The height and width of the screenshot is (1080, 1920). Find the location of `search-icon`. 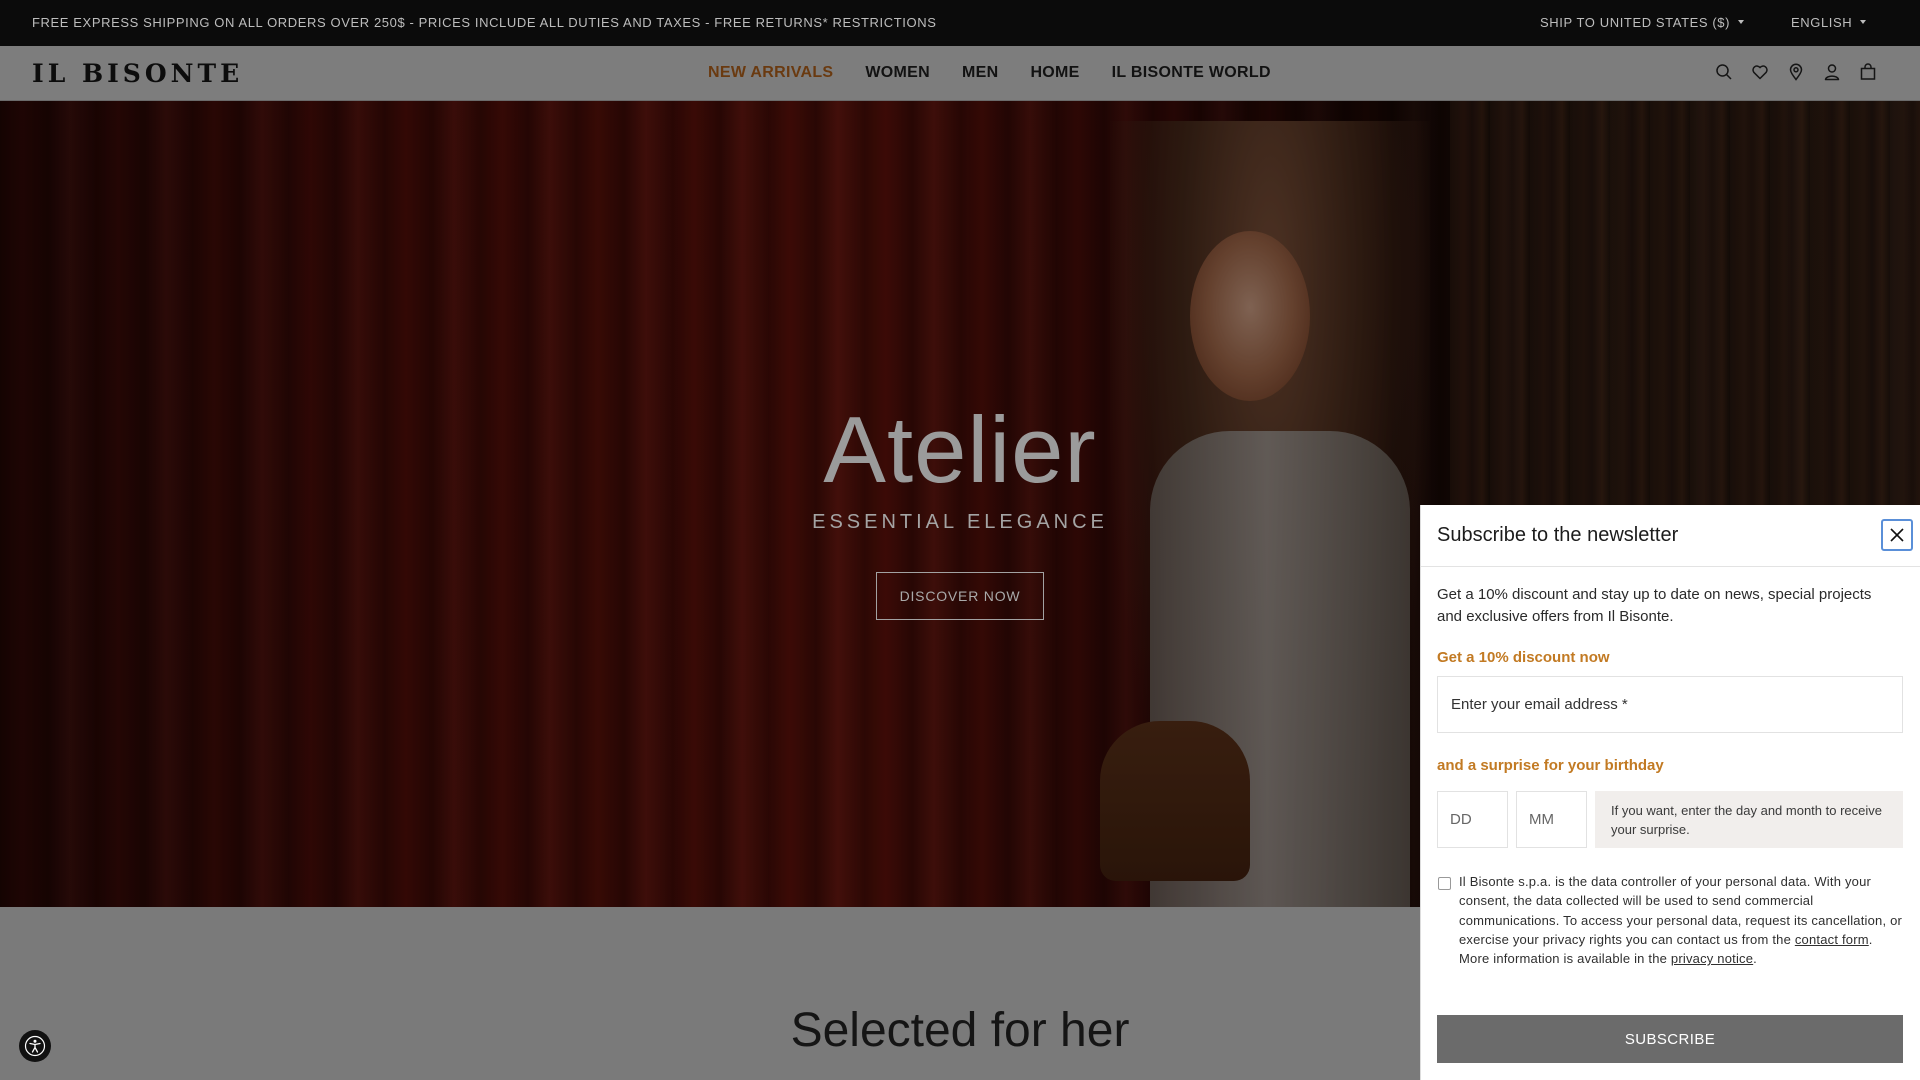

search-icon is located at coordinates (1724, 72).